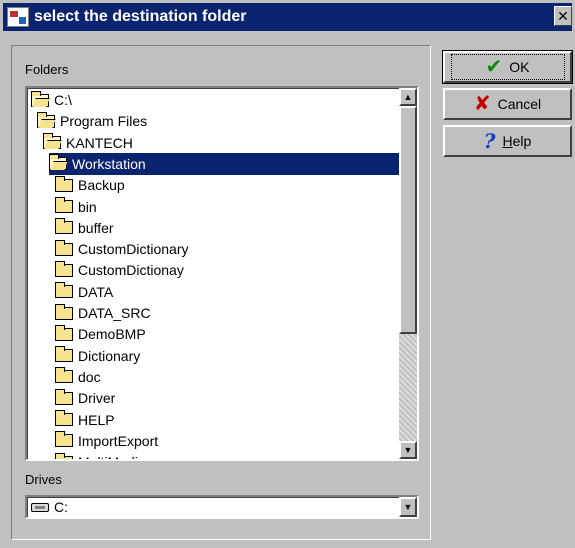  I want to click on ok-button: ✔ OK, so click(507, 67).